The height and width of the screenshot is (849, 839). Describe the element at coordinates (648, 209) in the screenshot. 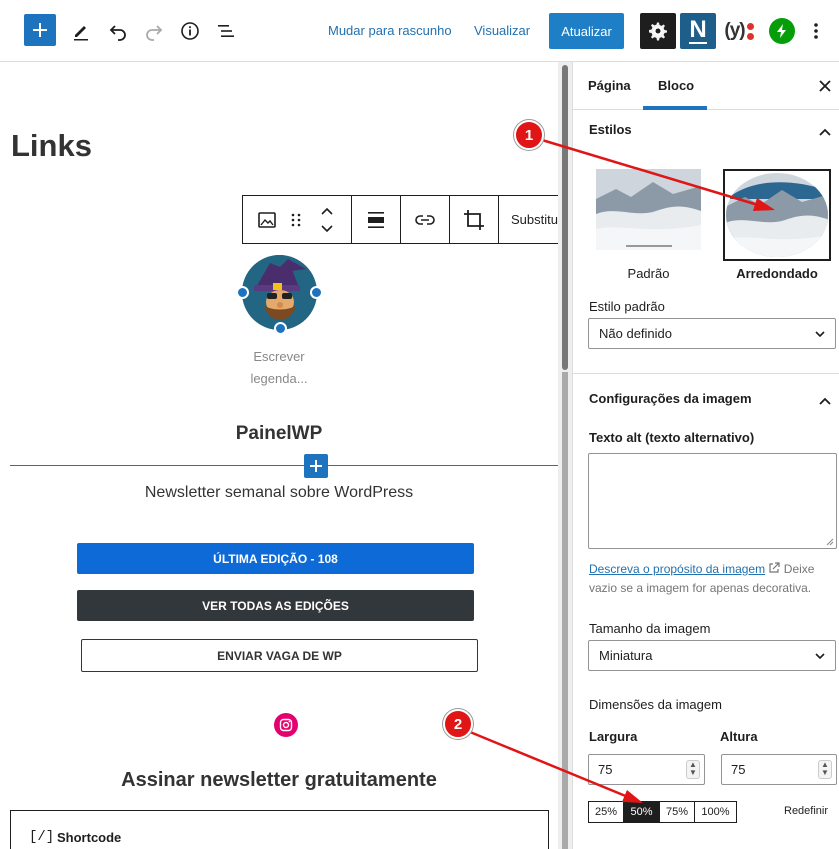

I see `style-default-preview` at that location.